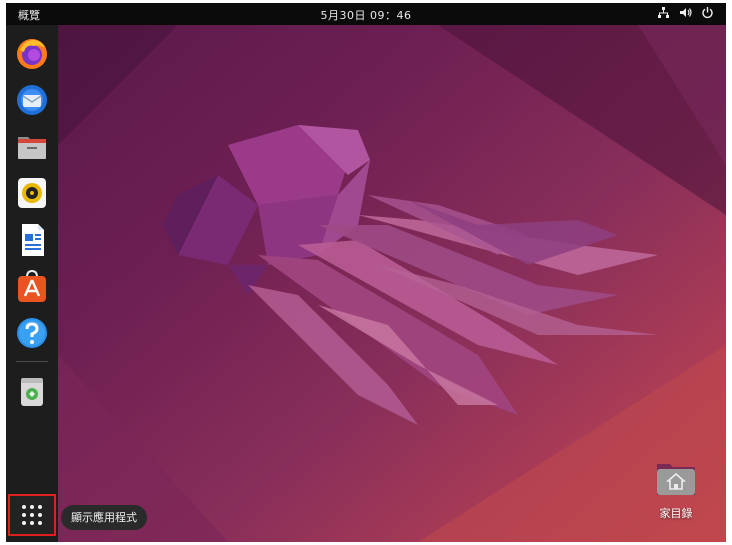  Describe the element at coordinates (32, 361) in the screenshot. I see `dock-separator` at that location.